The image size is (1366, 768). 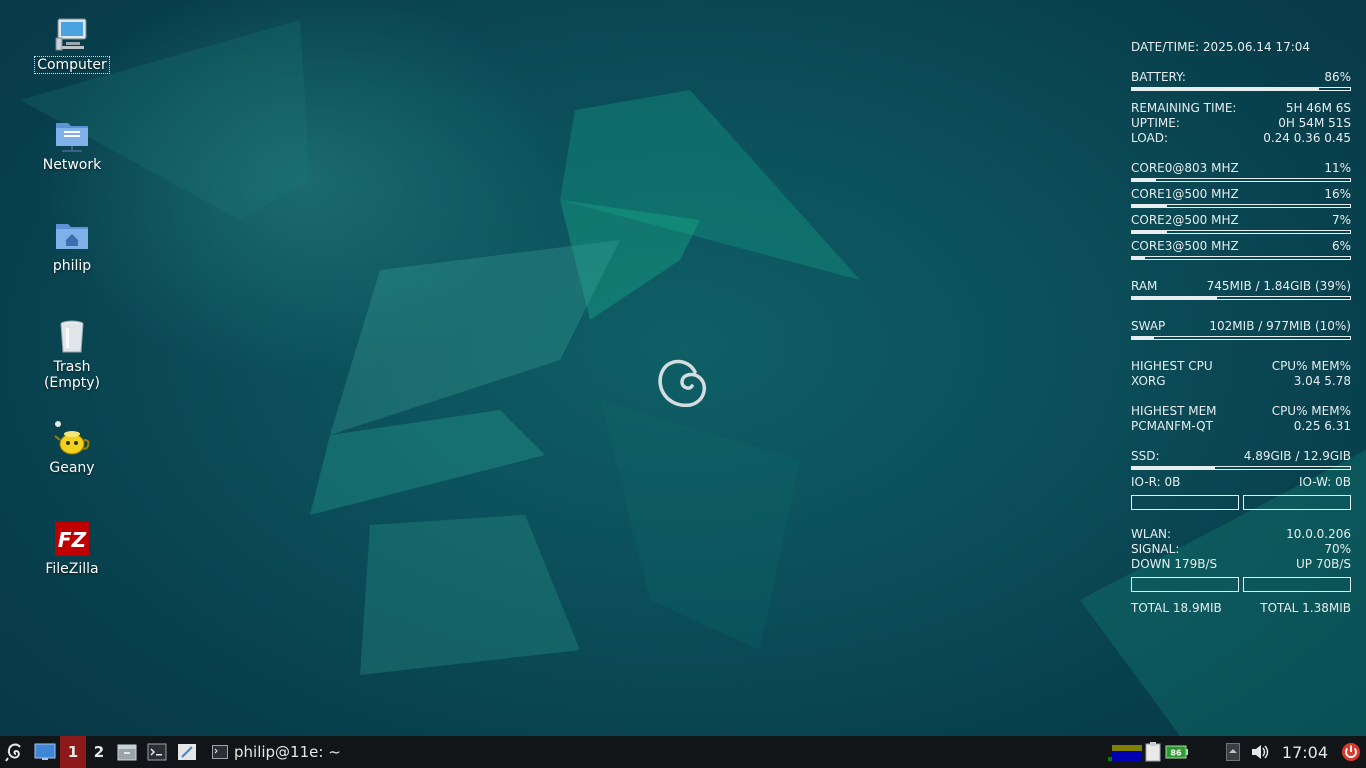 I want to click on swap-label: SWAP, so click(x=1148, y=326).